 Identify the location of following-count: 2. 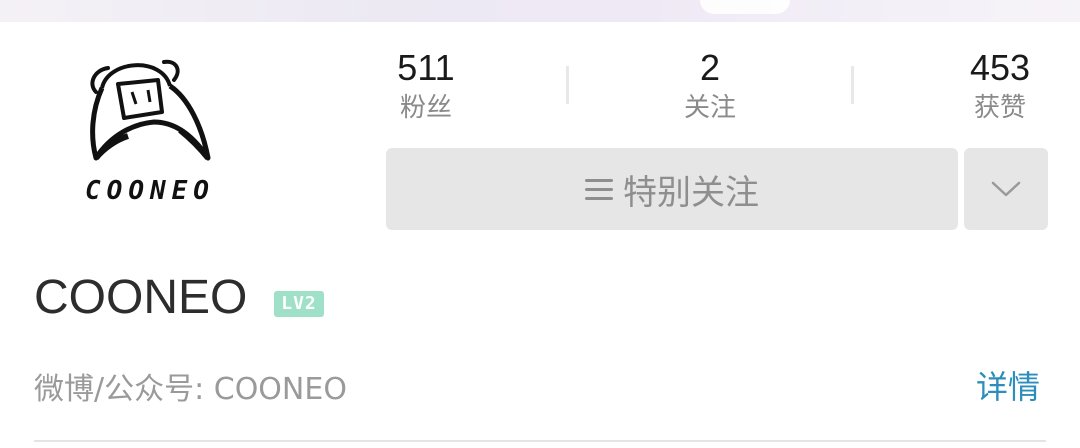
(710, 67).